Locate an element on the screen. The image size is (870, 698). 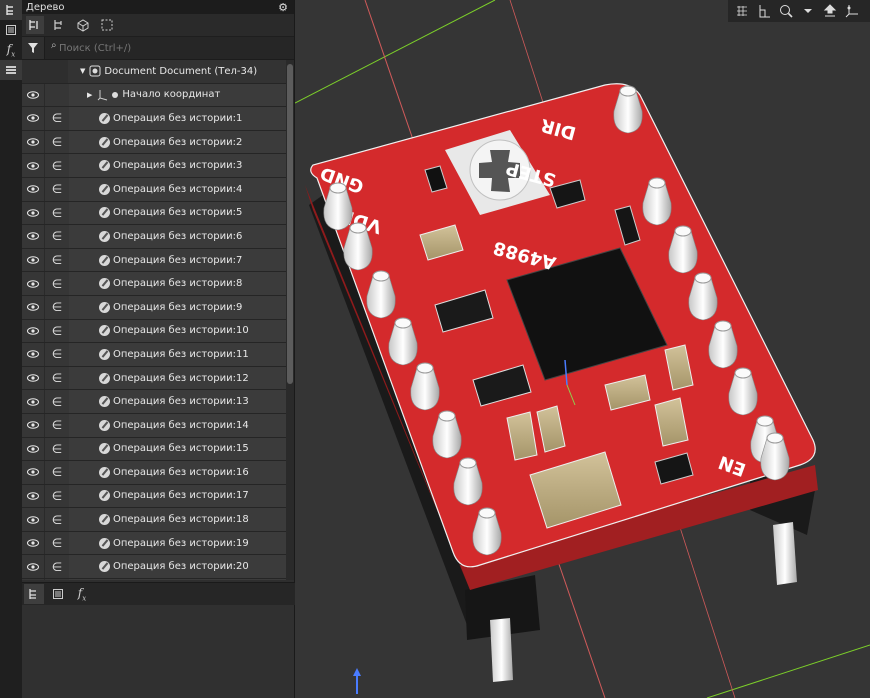
orientation-icon is located at coordinates (852, 11).